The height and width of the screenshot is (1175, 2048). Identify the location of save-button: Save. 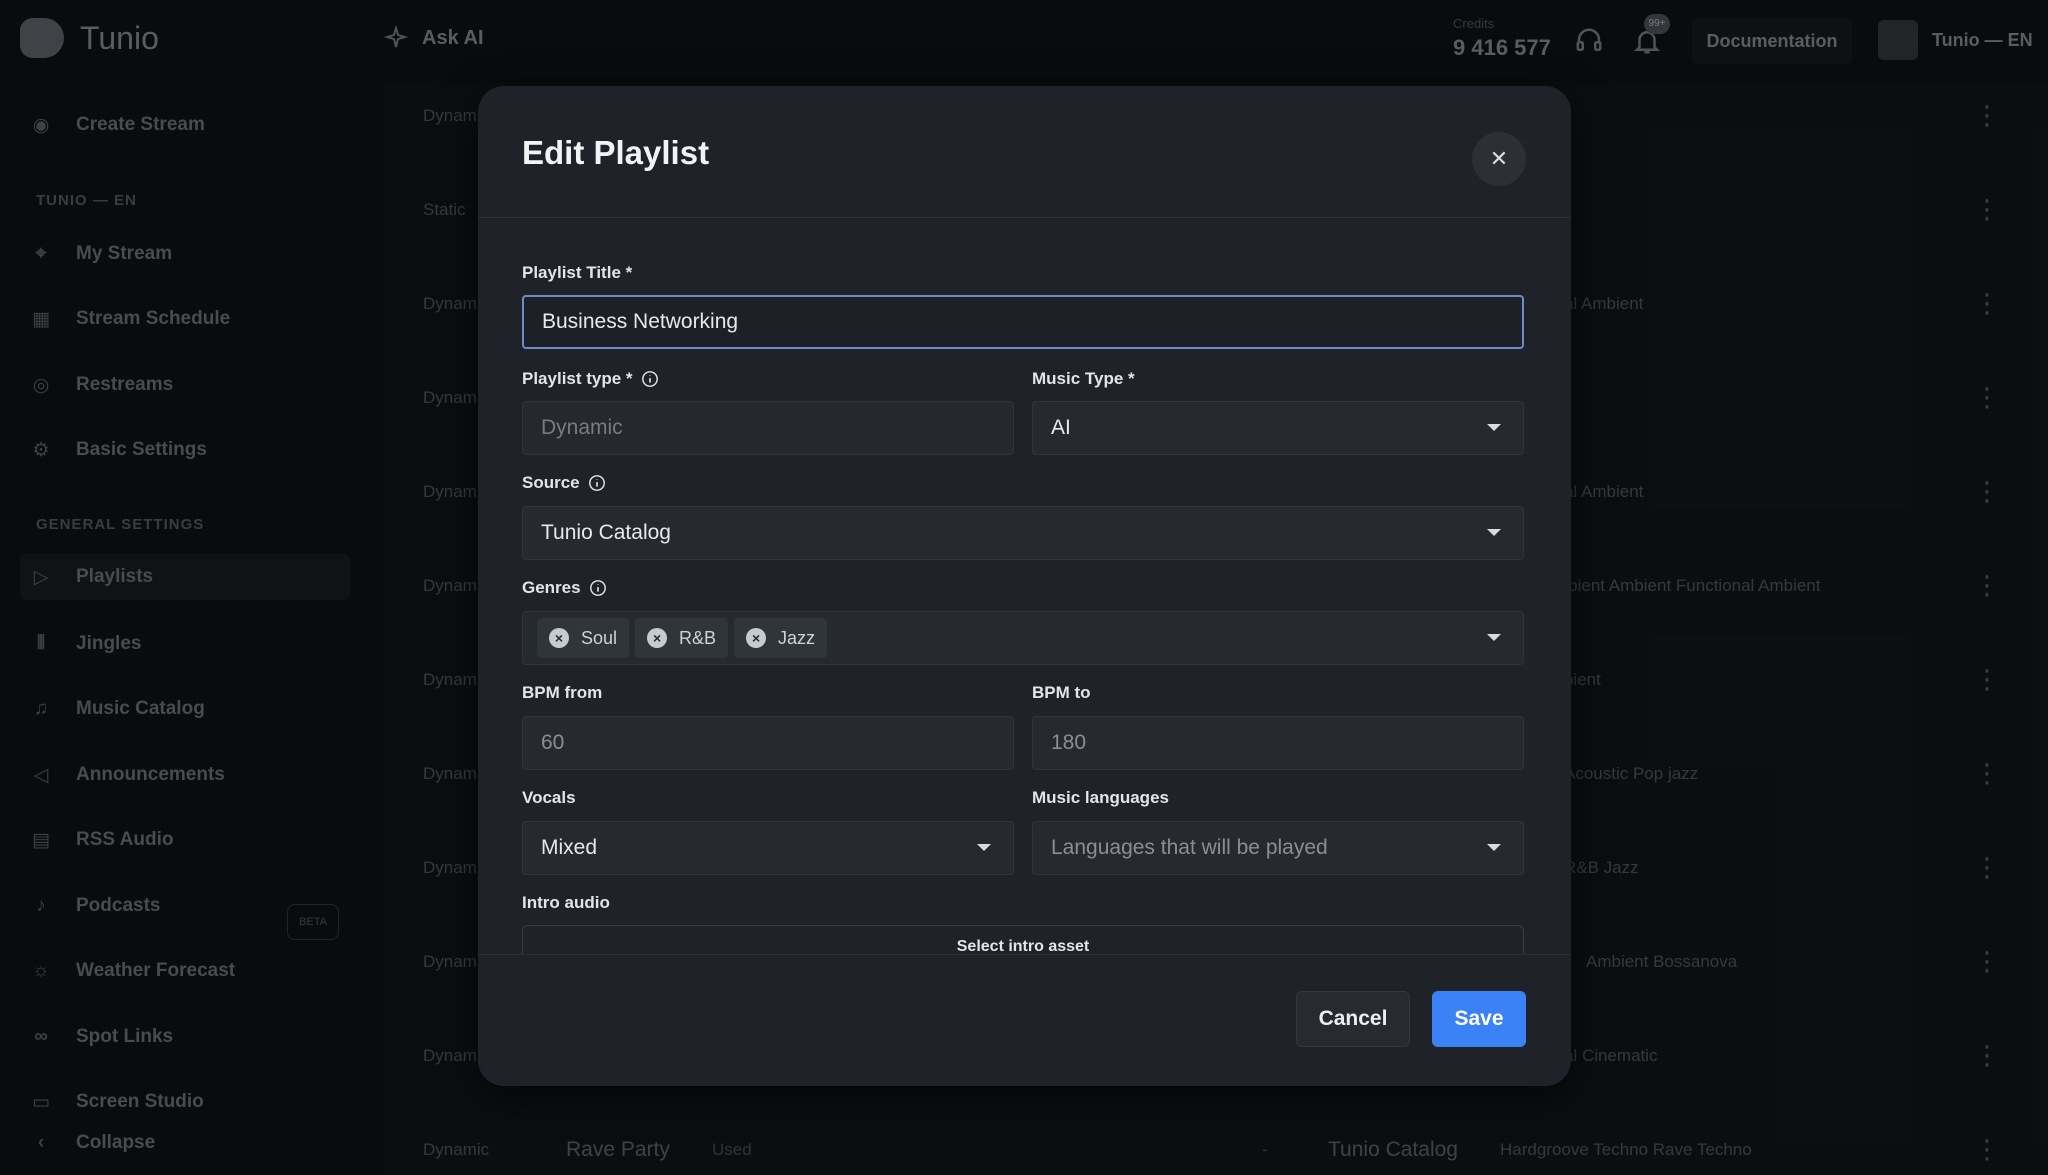
(1479, 1019).